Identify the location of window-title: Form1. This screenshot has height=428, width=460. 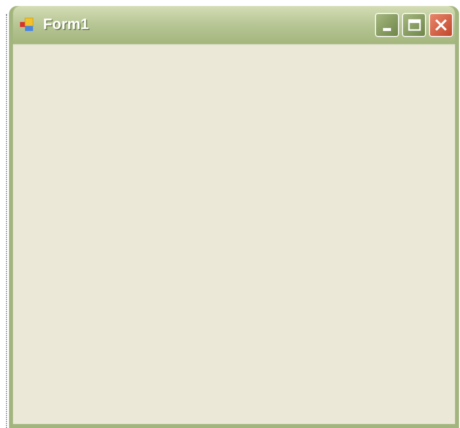
(66, 24).